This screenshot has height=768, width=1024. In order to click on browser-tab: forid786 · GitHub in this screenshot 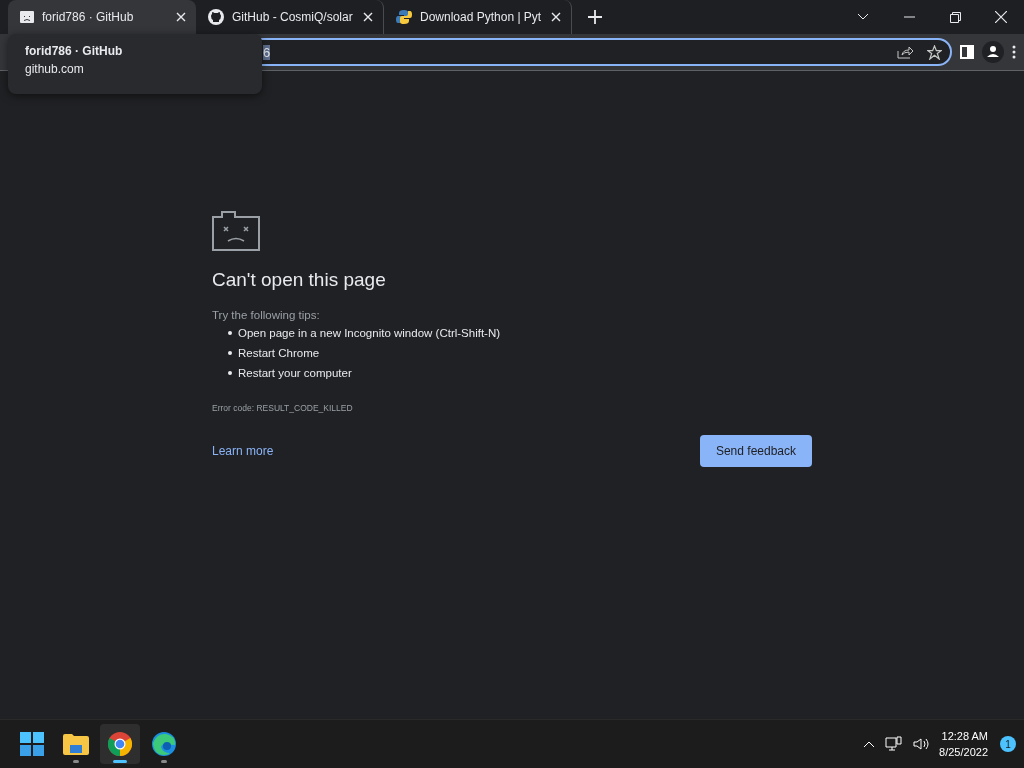, I will do `click(102, 17)`.